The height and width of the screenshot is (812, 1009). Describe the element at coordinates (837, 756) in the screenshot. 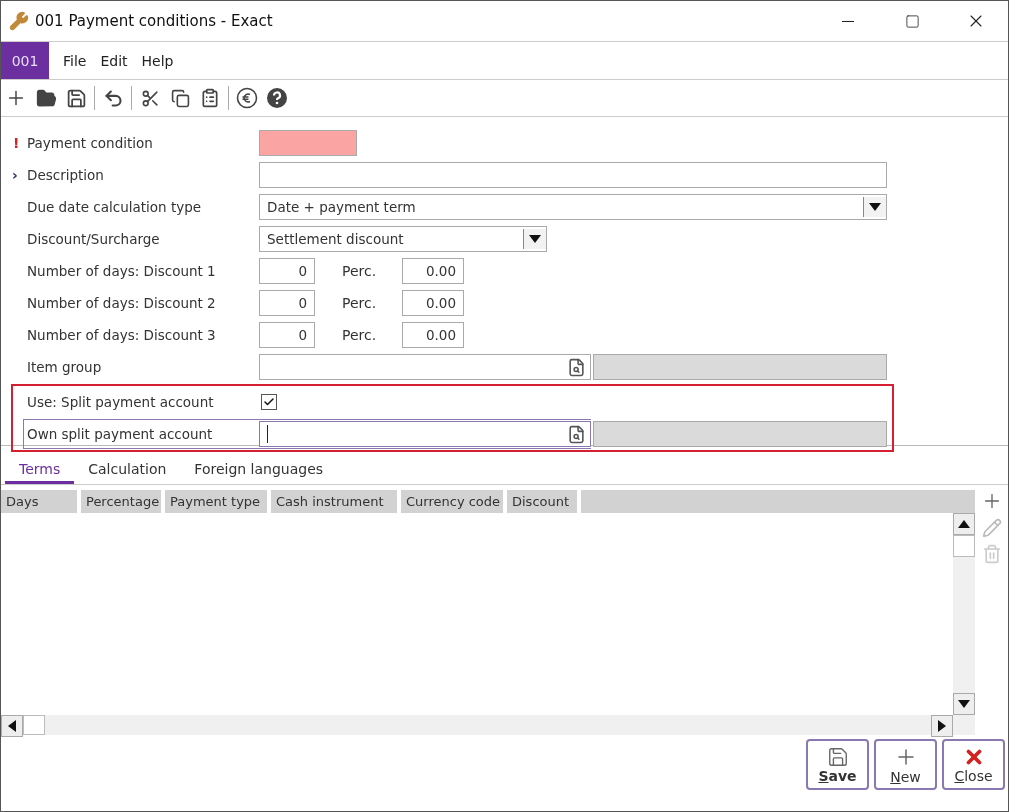

I see `save-icon` at that location.